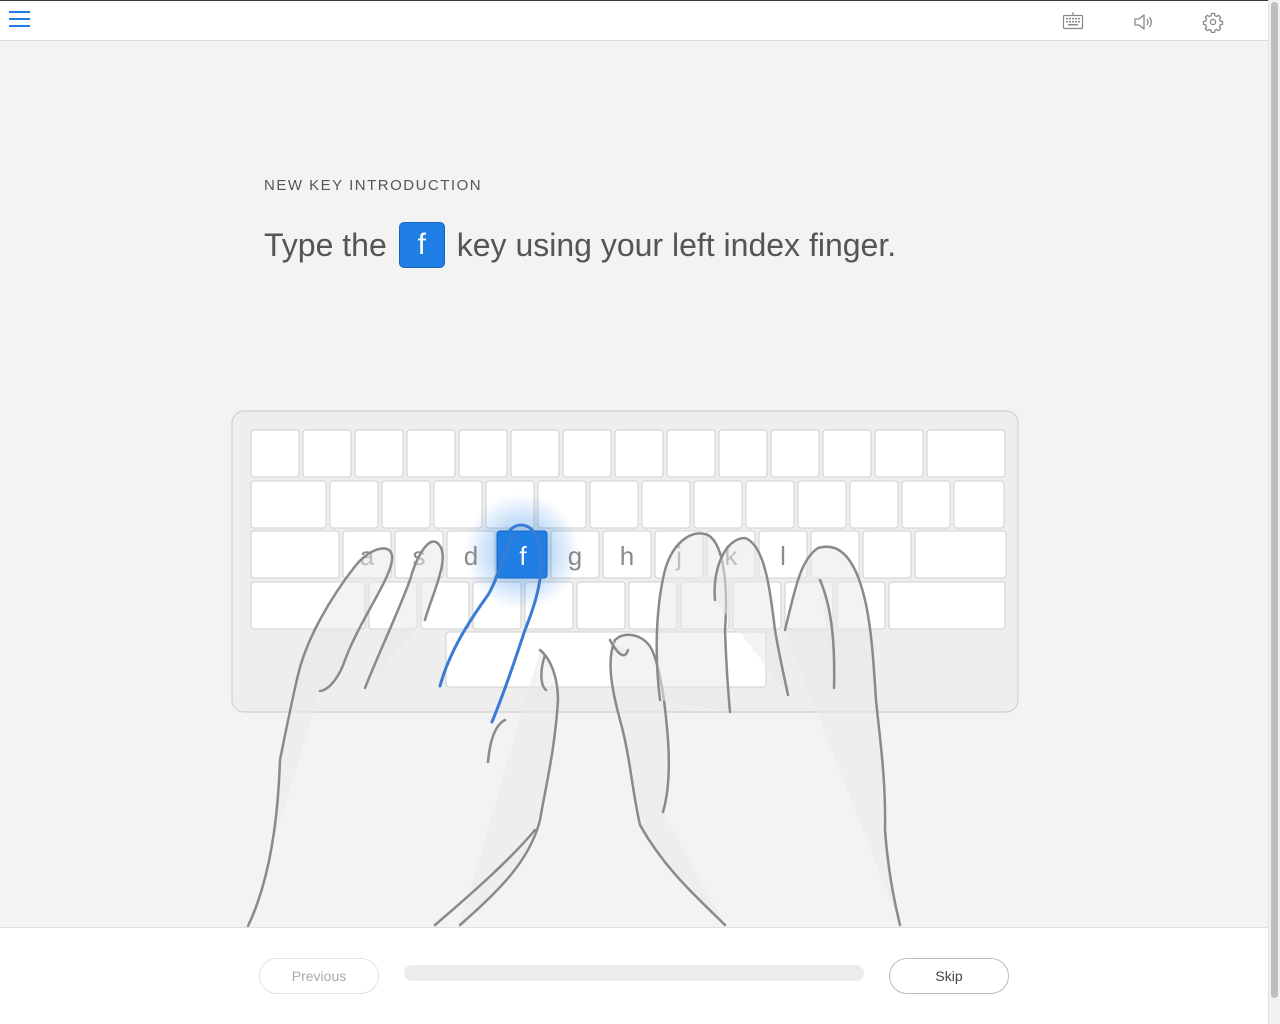 The height and width of the screenshot is (1024, 1280). What do you see at coordinates (949, 976) in the screenshot?
I see `skip-button: Skip` at bounding box center [949, 976].